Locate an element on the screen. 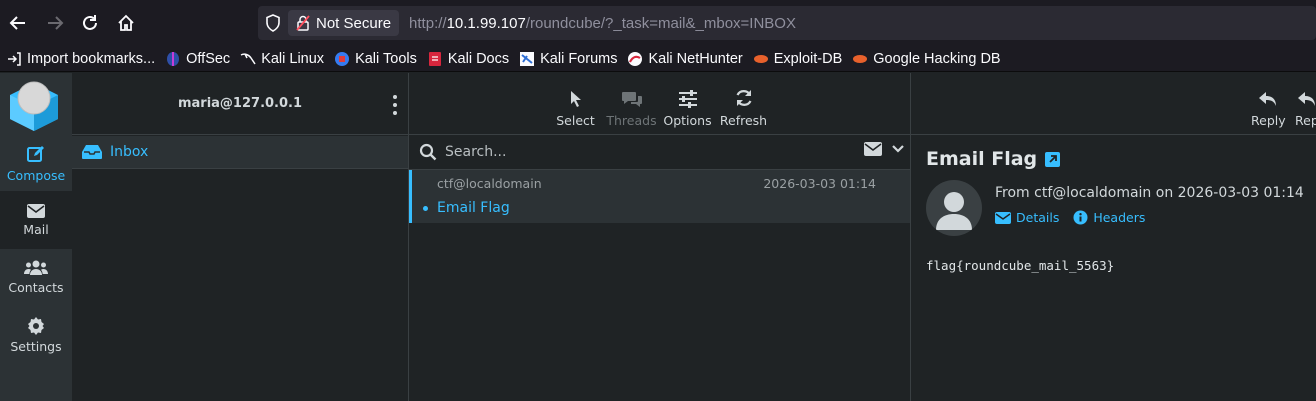  refresh-label: Refresh is located at coordinates (743, 120).